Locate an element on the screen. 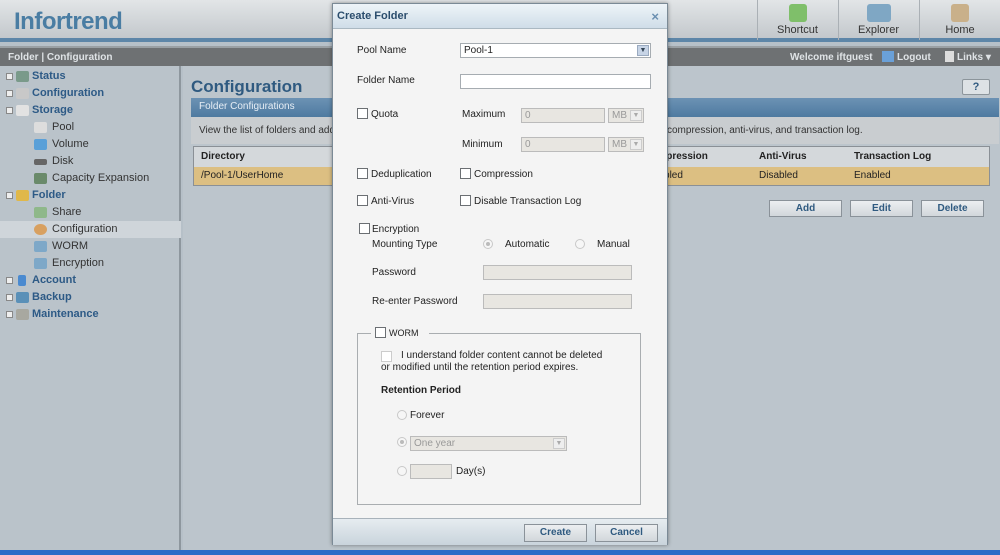 The image size is (1000, 555). compression-label: Compression is located at coordinates (503, 174).